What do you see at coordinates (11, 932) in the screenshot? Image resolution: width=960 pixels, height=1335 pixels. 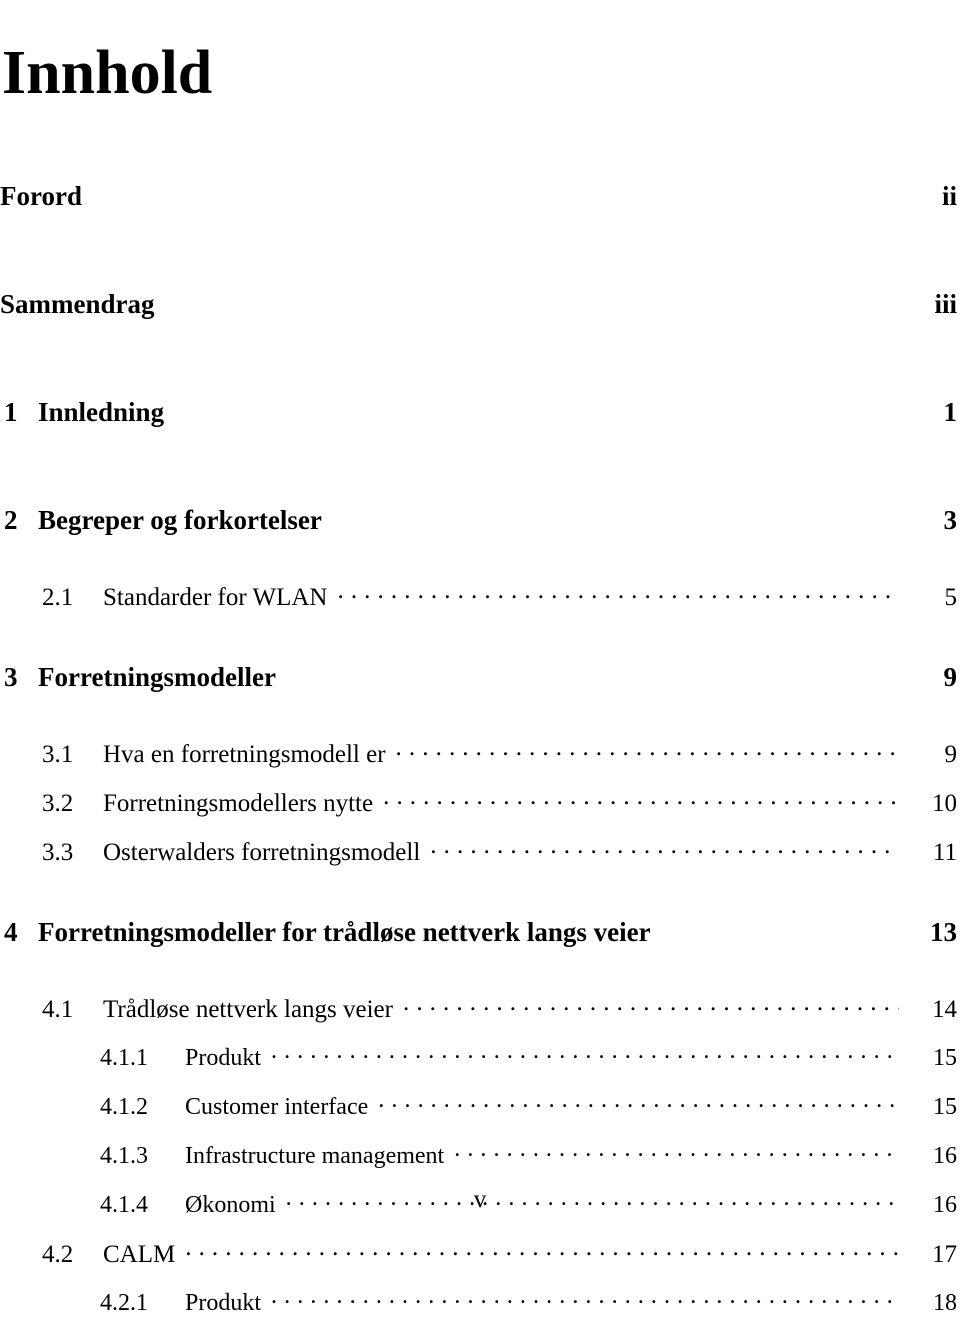 I see `toc-entry-number: 4` at bounding box center [11, 932].